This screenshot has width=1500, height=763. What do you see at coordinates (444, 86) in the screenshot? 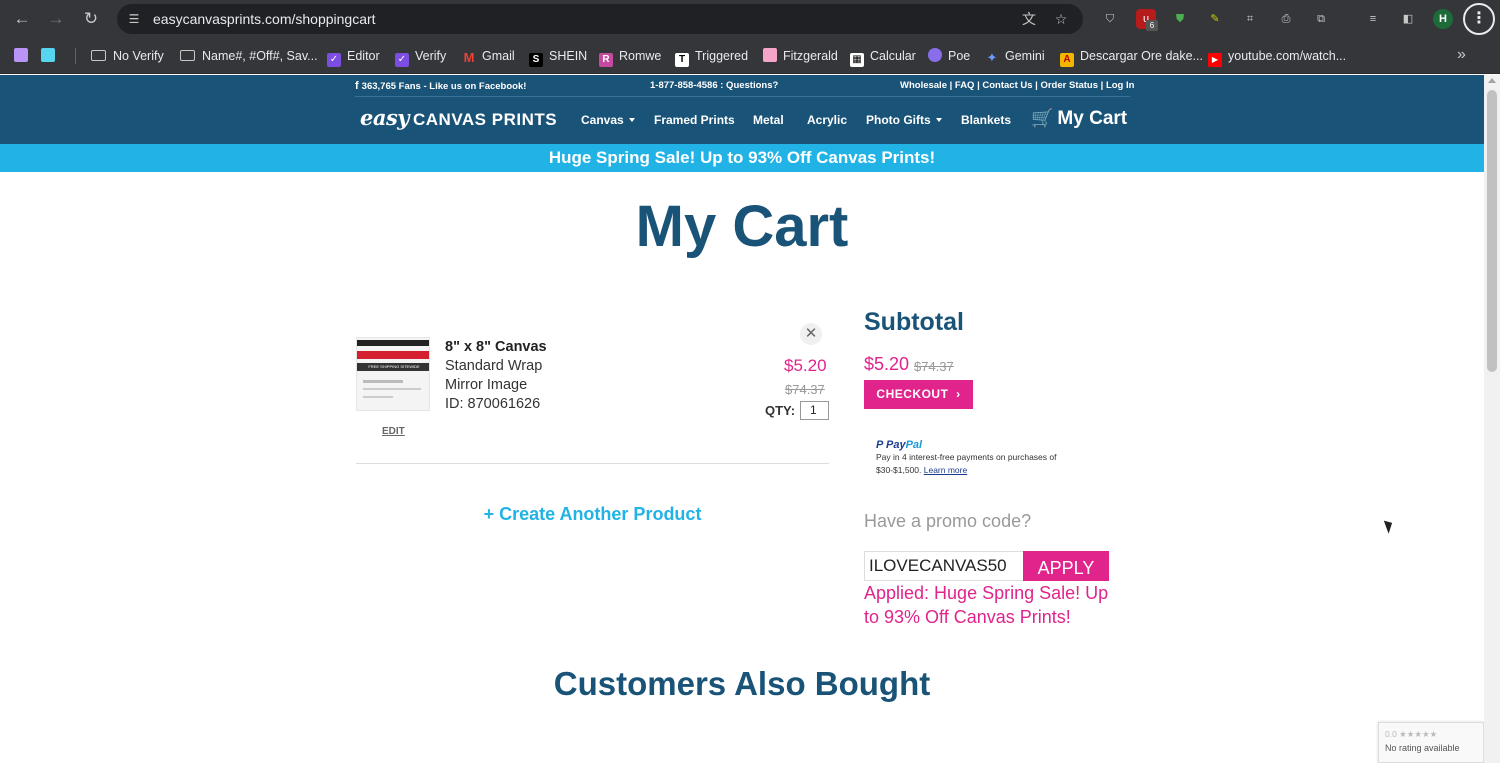
I see `fans-text: 363,765 Fans - Like us on Facebook!` at bounding box center [444, 86].